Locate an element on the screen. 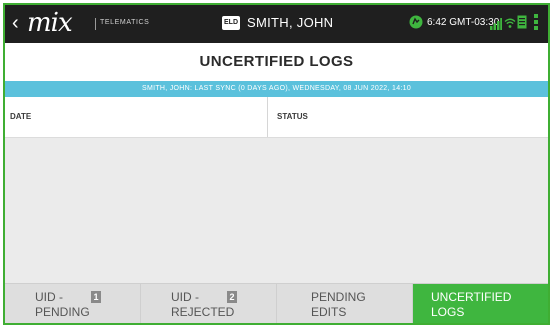  count-badge: 2 is located at coordinates (232, 297).